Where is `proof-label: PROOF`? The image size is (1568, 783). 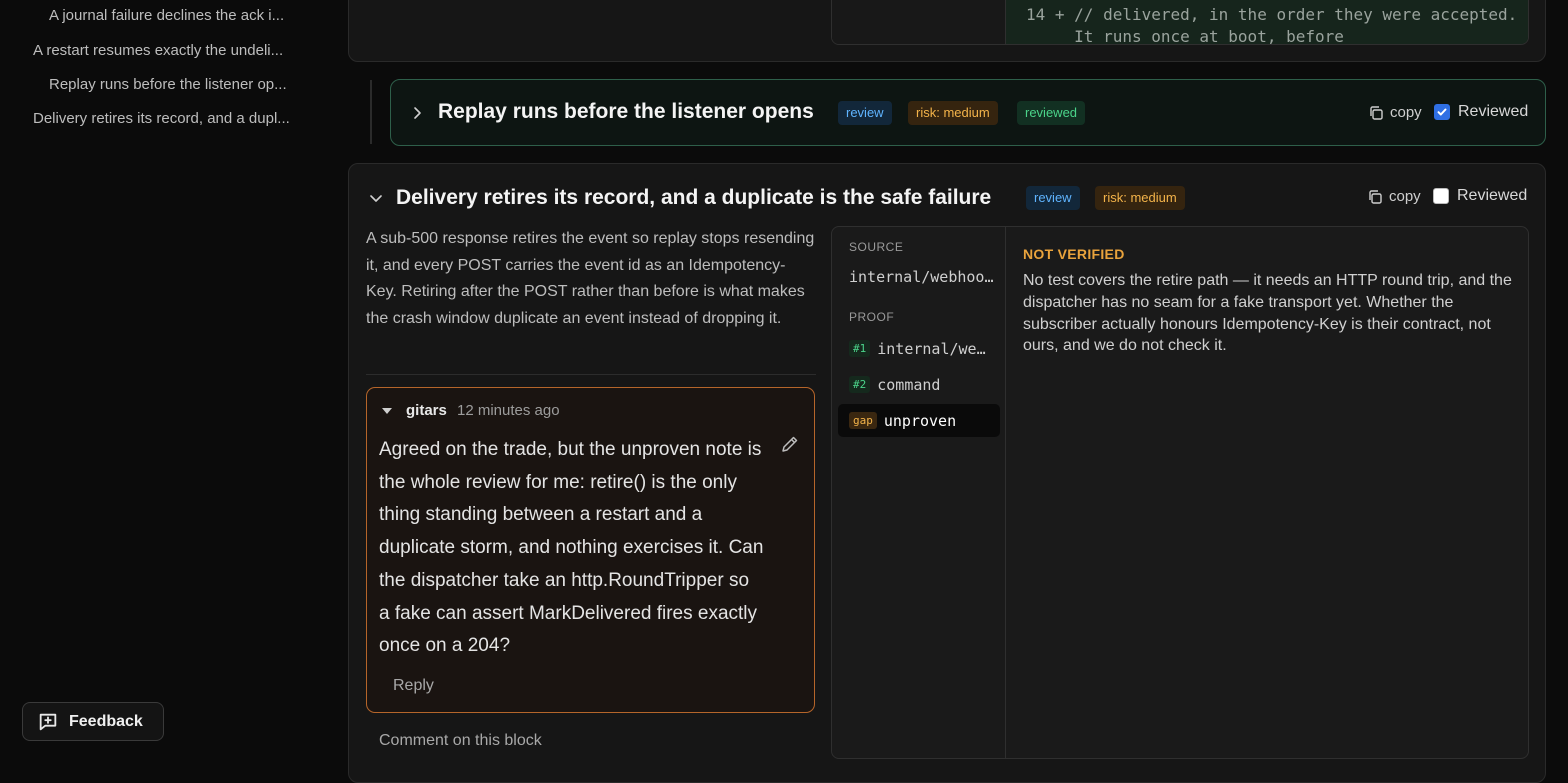
proof-label: PROOF is located at coordinates (872, 317).